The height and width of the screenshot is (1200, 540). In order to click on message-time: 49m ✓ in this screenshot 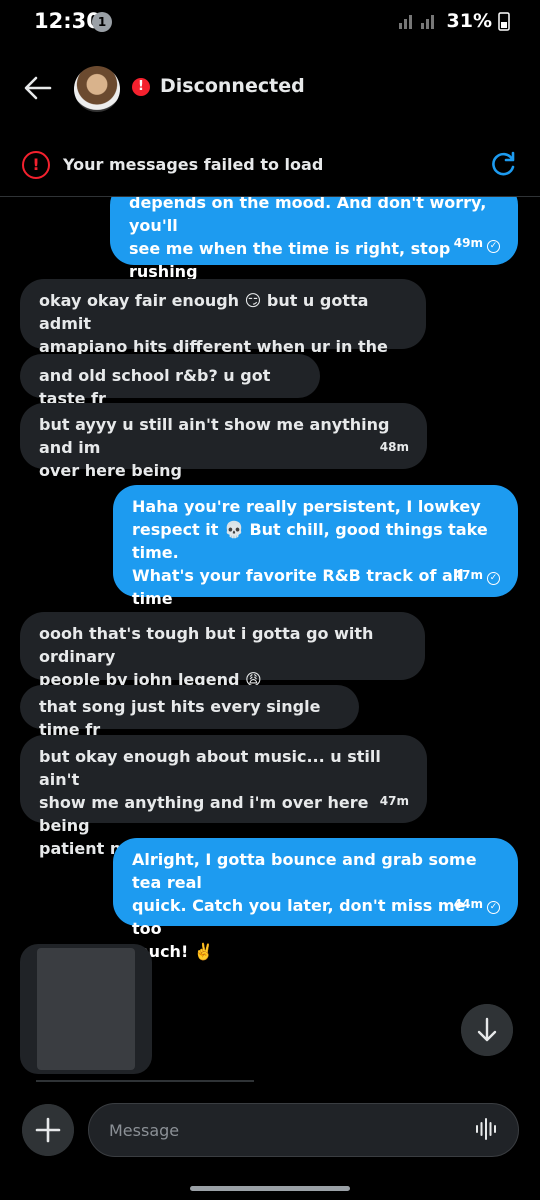, I will do `click(477, 243)`.